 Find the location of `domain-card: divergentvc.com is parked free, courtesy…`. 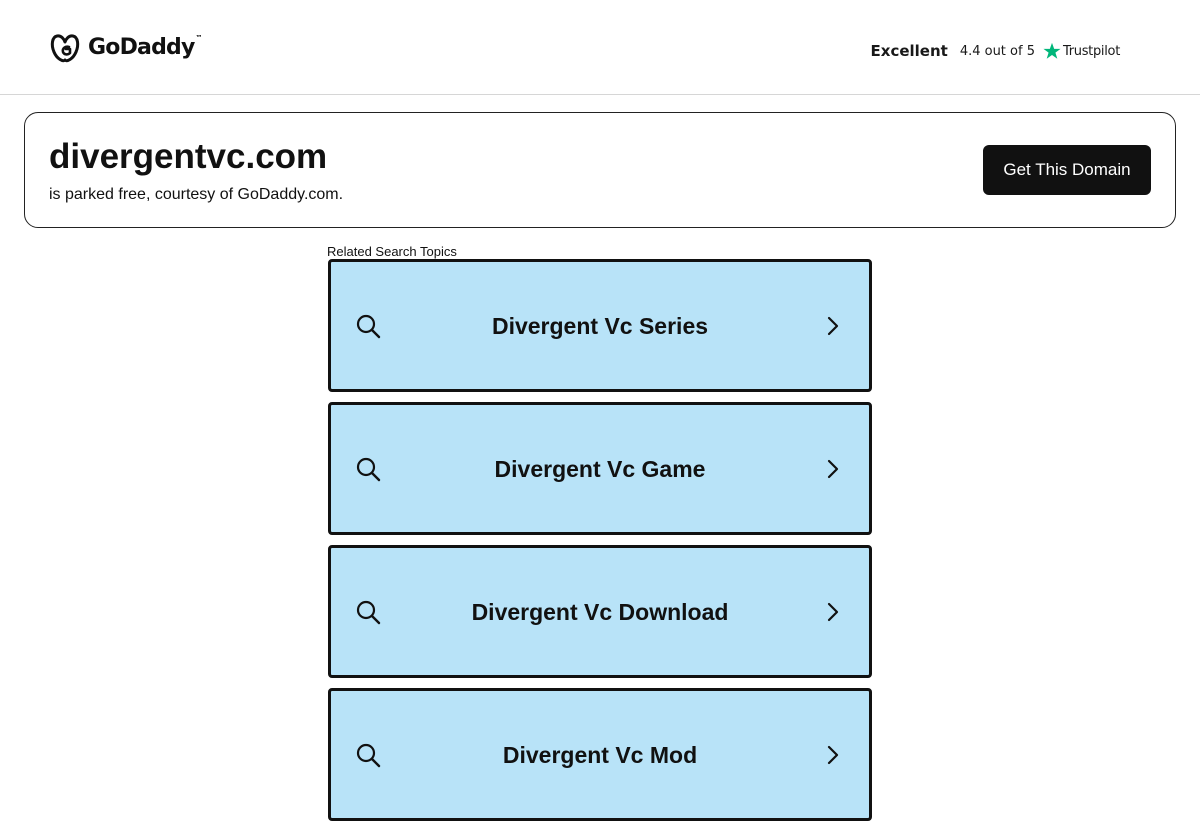

domain-card: divergentvc.com is parked free, courtesy… is located at coordinates (600, 170).